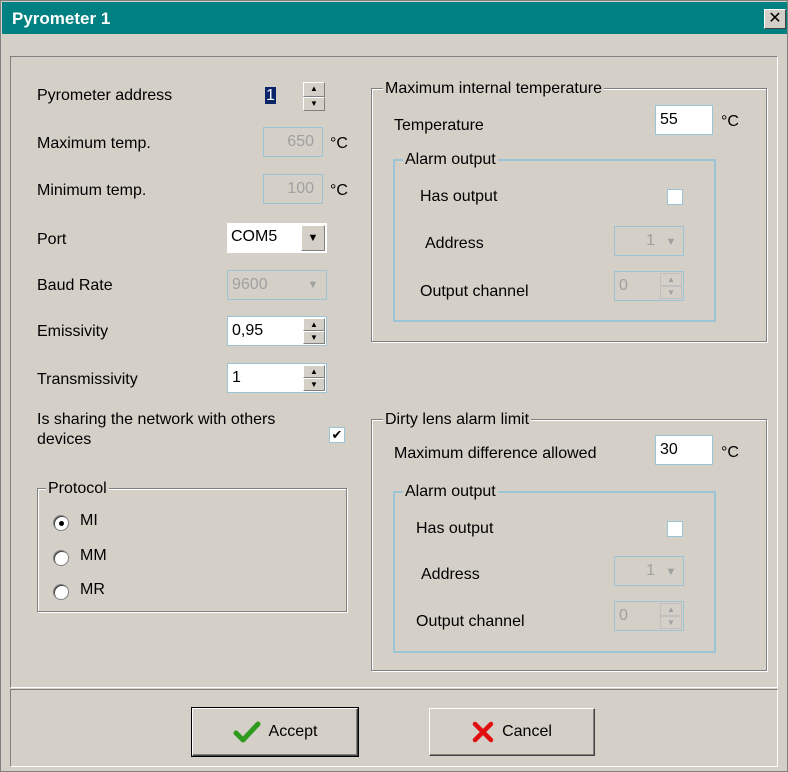  I want to click on port-label: Port, so click(52, 239).